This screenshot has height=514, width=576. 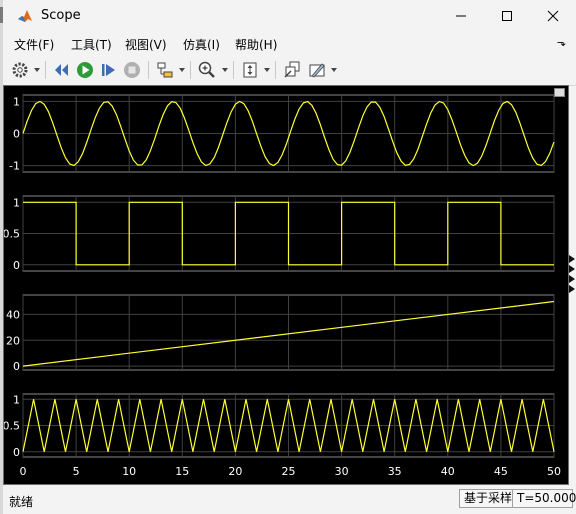 I want to click on status-time: T=50.000, so click(x=544, y=498).